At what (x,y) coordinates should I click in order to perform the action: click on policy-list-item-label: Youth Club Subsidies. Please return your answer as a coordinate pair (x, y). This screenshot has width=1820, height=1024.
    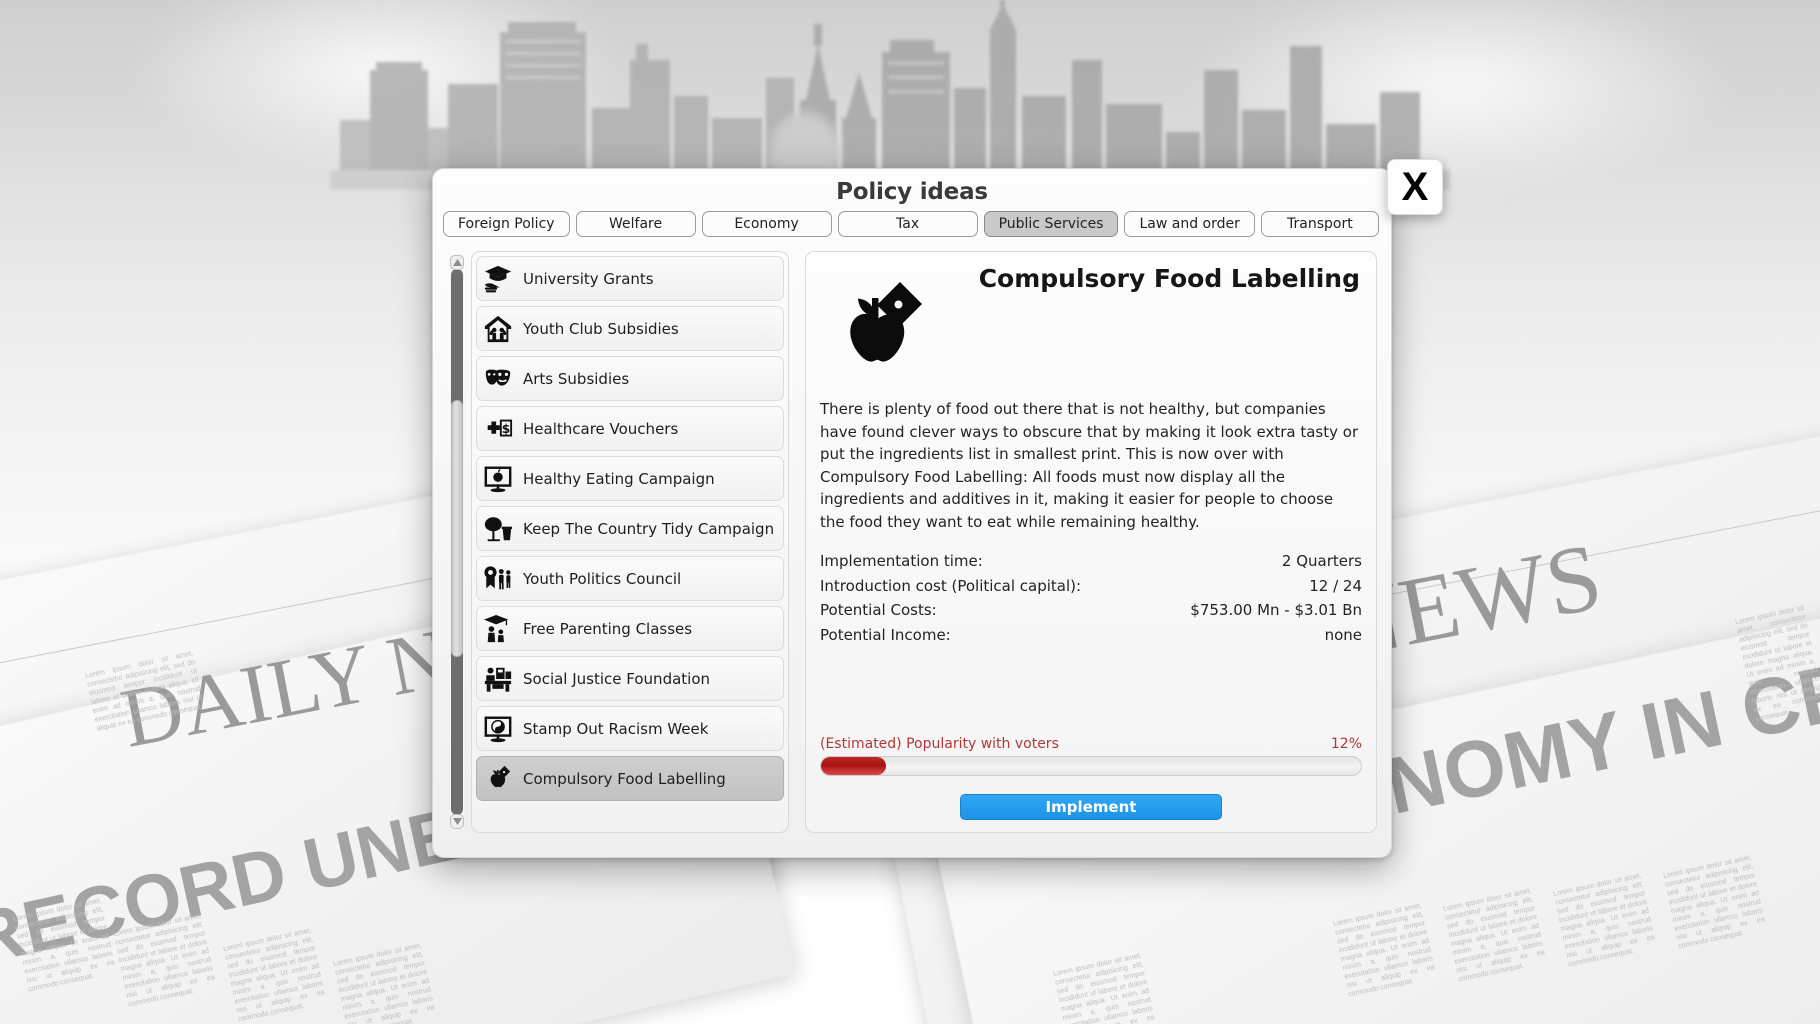
    Looking at the image, I should click on (601, 328).